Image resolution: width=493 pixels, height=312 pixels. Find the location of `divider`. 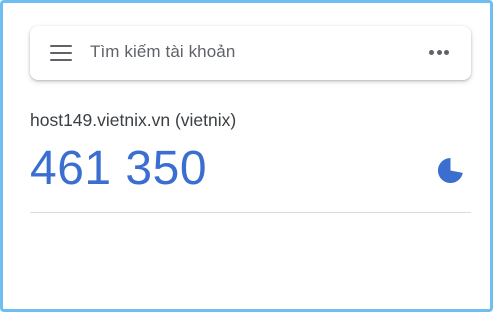

divider is located at coordinates (250, 212).